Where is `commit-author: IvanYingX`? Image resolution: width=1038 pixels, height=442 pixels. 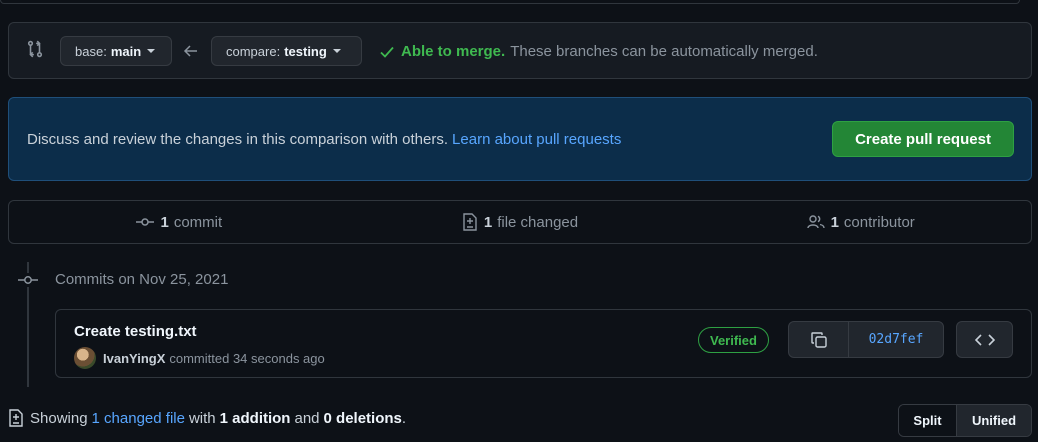
commit-author: IvanYingX is located at coordinates (134, 358).